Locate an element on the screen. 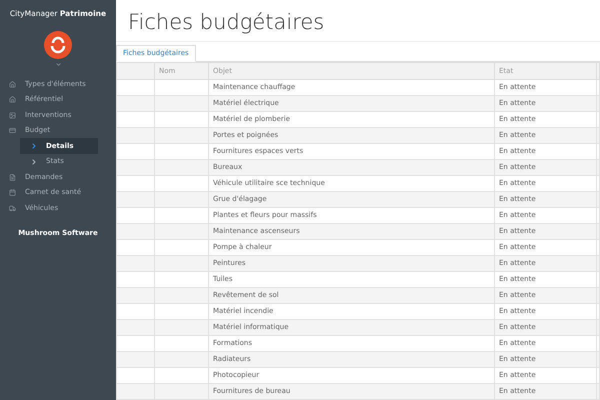  calendar-icon is located at coordinates (12, 192).